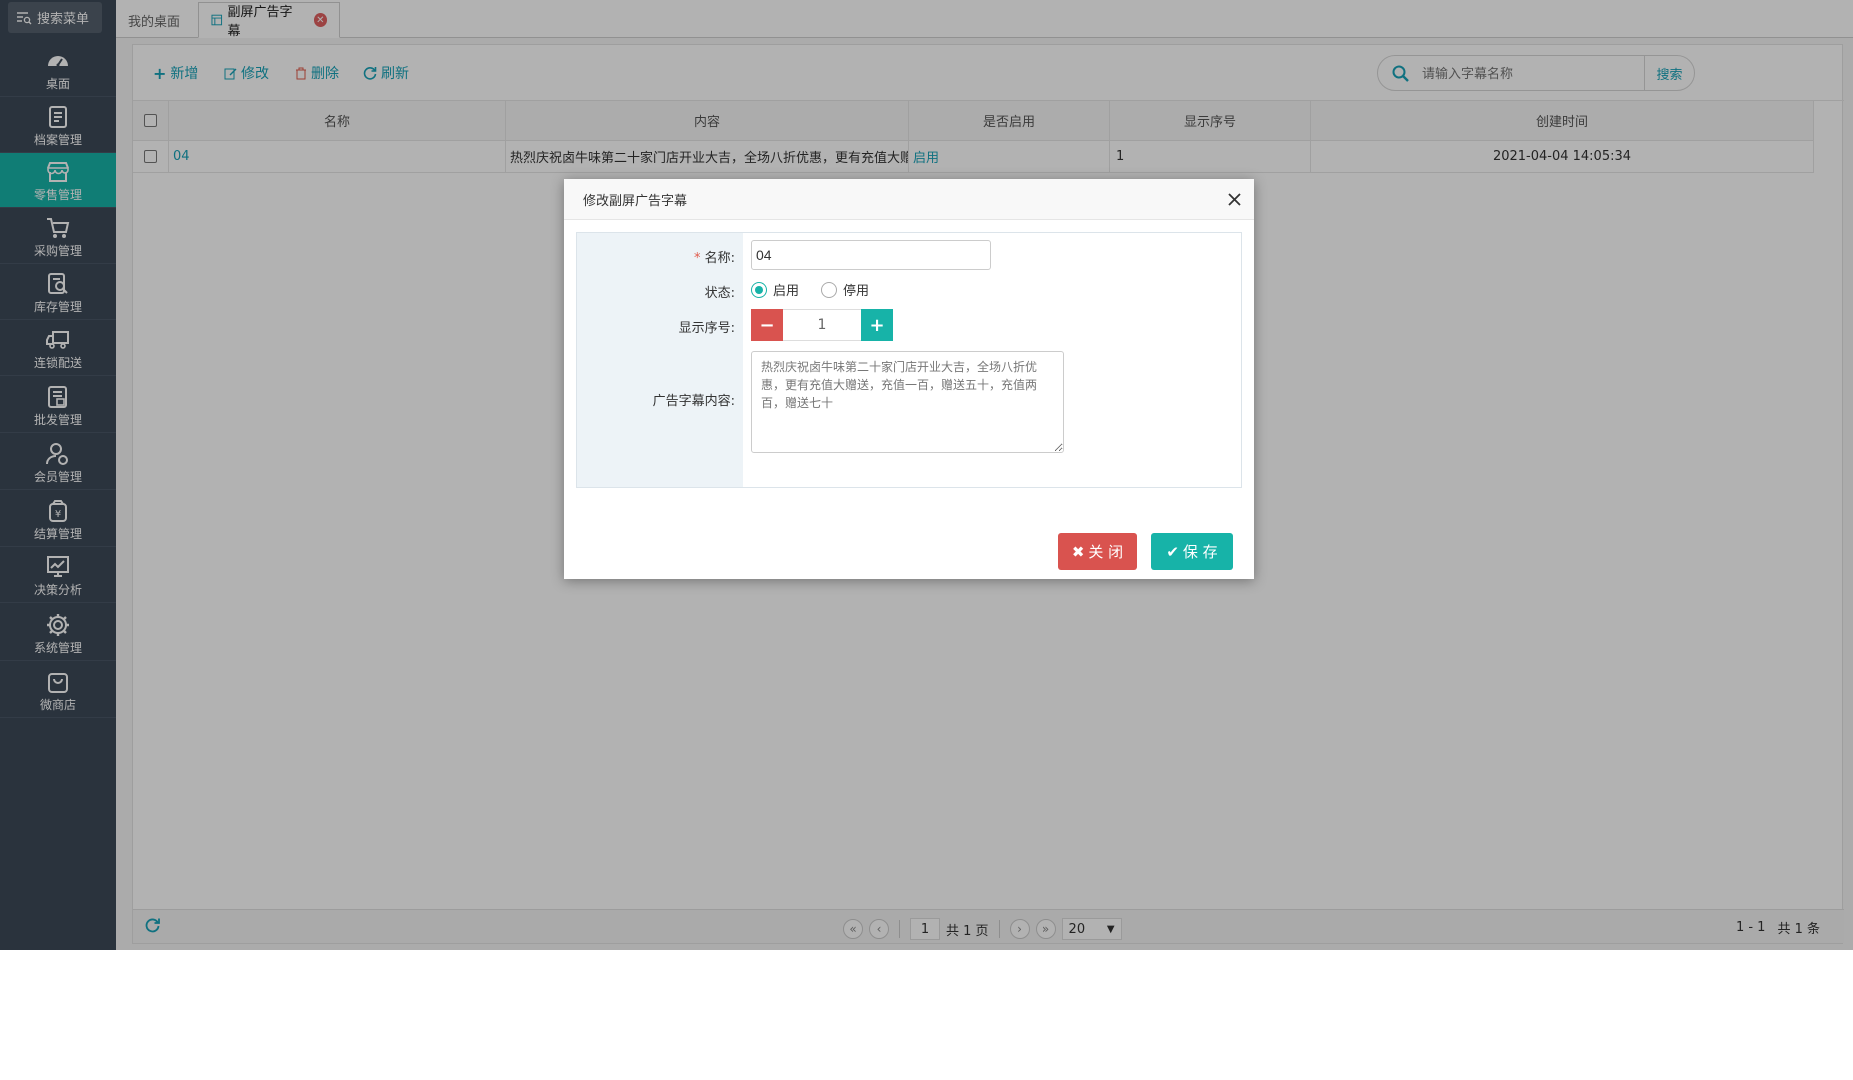  What do you see at coordinates (635, 201) in the screenshot?
I see `dialog-title: 修改副屏广告字幕` at bounding box center [635, 201].